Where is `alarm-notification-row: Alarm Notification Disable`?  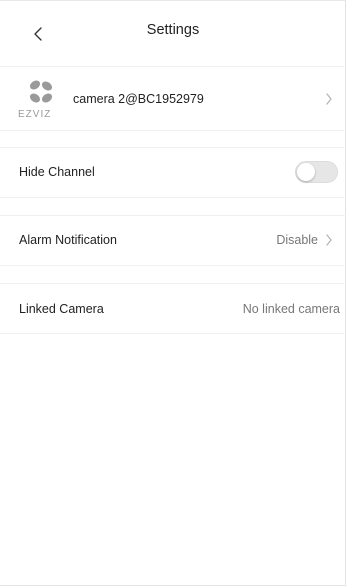 alarm-notification-row: Alarm Notification Disable is located at coordinates (173, 240).